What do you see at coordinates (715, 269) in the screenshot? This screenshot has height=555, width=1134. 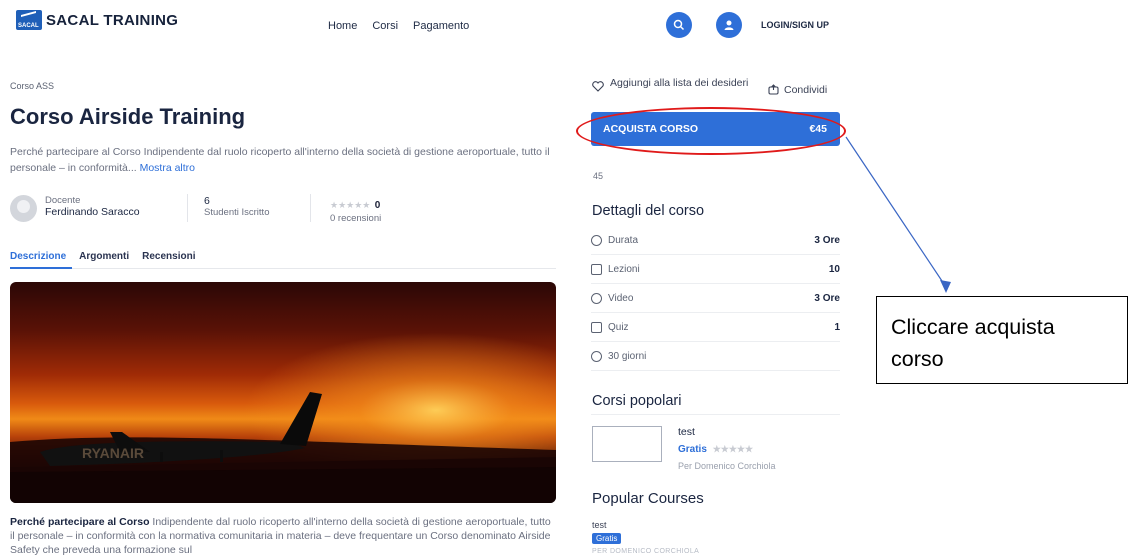 I see `detail-row-lezioni: Lezioni 10` at bounding box center [715, 269].